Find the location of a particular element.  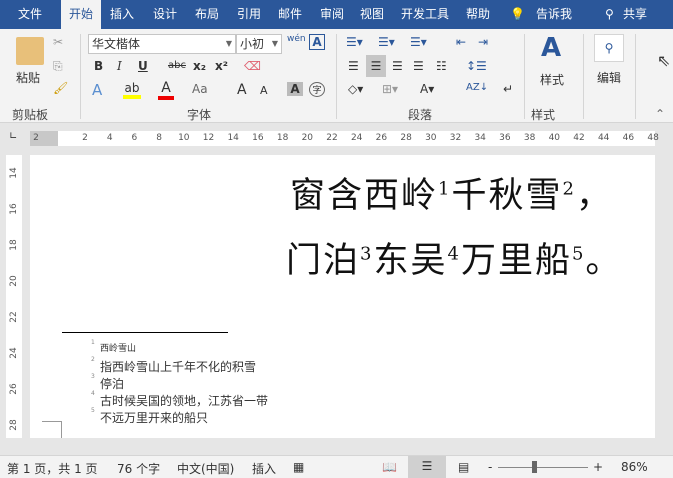

zoom-slider-thumb is located at coordinates (534, 467).